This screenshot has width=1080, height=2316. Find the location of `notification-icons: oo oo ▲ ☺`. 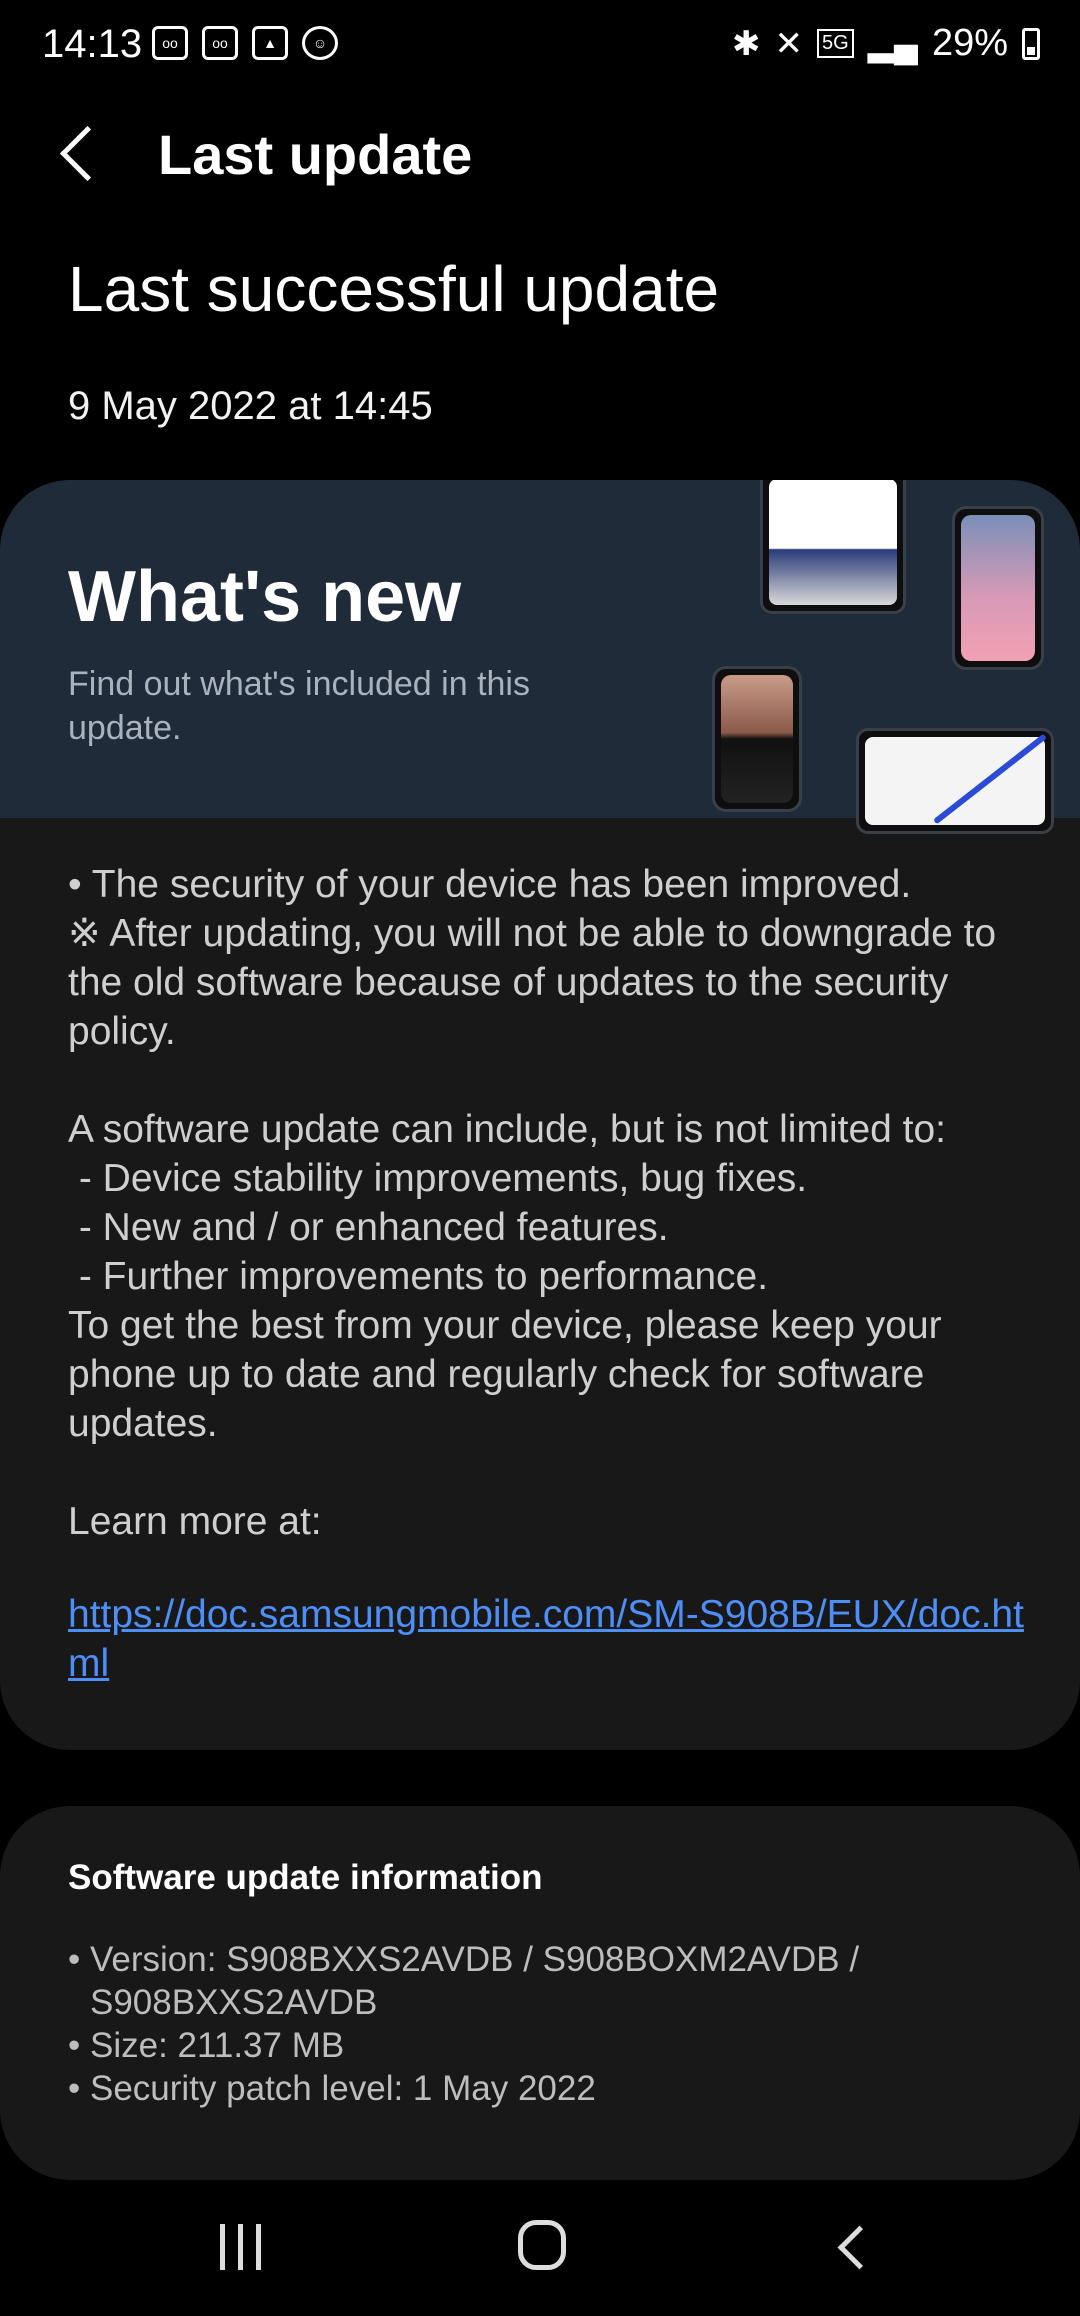

notification-icons: oo oo ▲ ☺ is located at coordinates (245, 43).